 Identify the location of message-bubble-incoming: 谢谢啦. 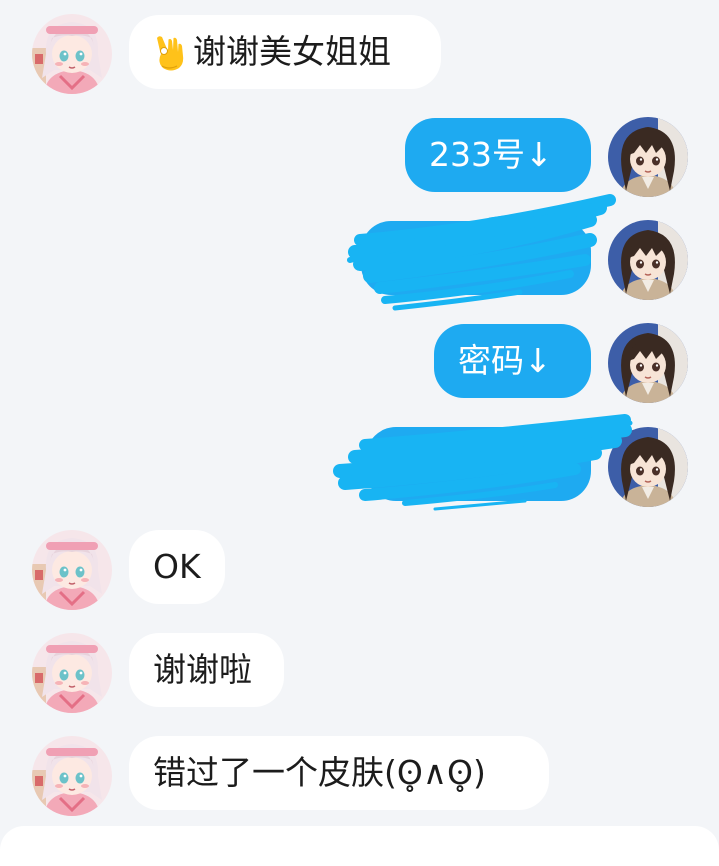
(206, 670).